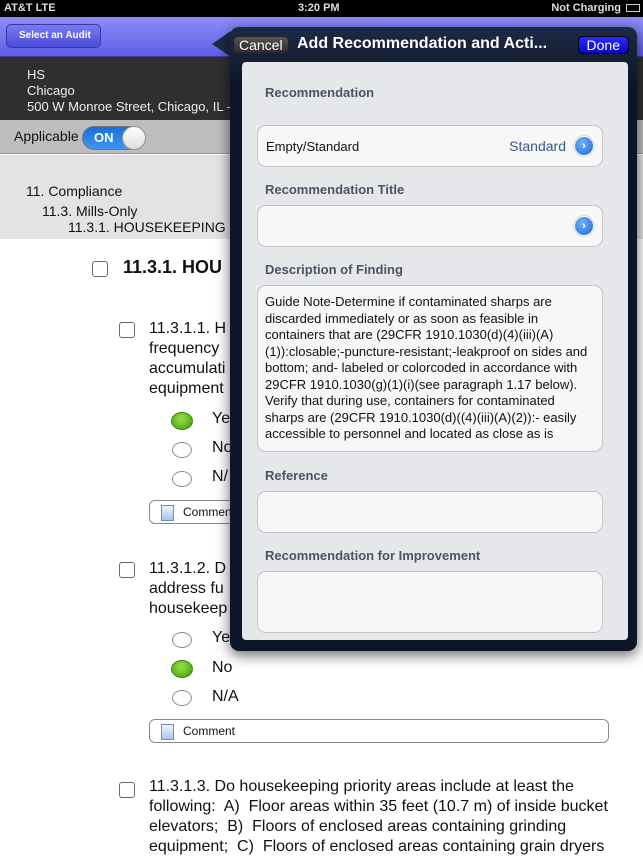 This screenshot has width=643, height=857. I want to click on cancel-button: Cancel, so click(261, 45).